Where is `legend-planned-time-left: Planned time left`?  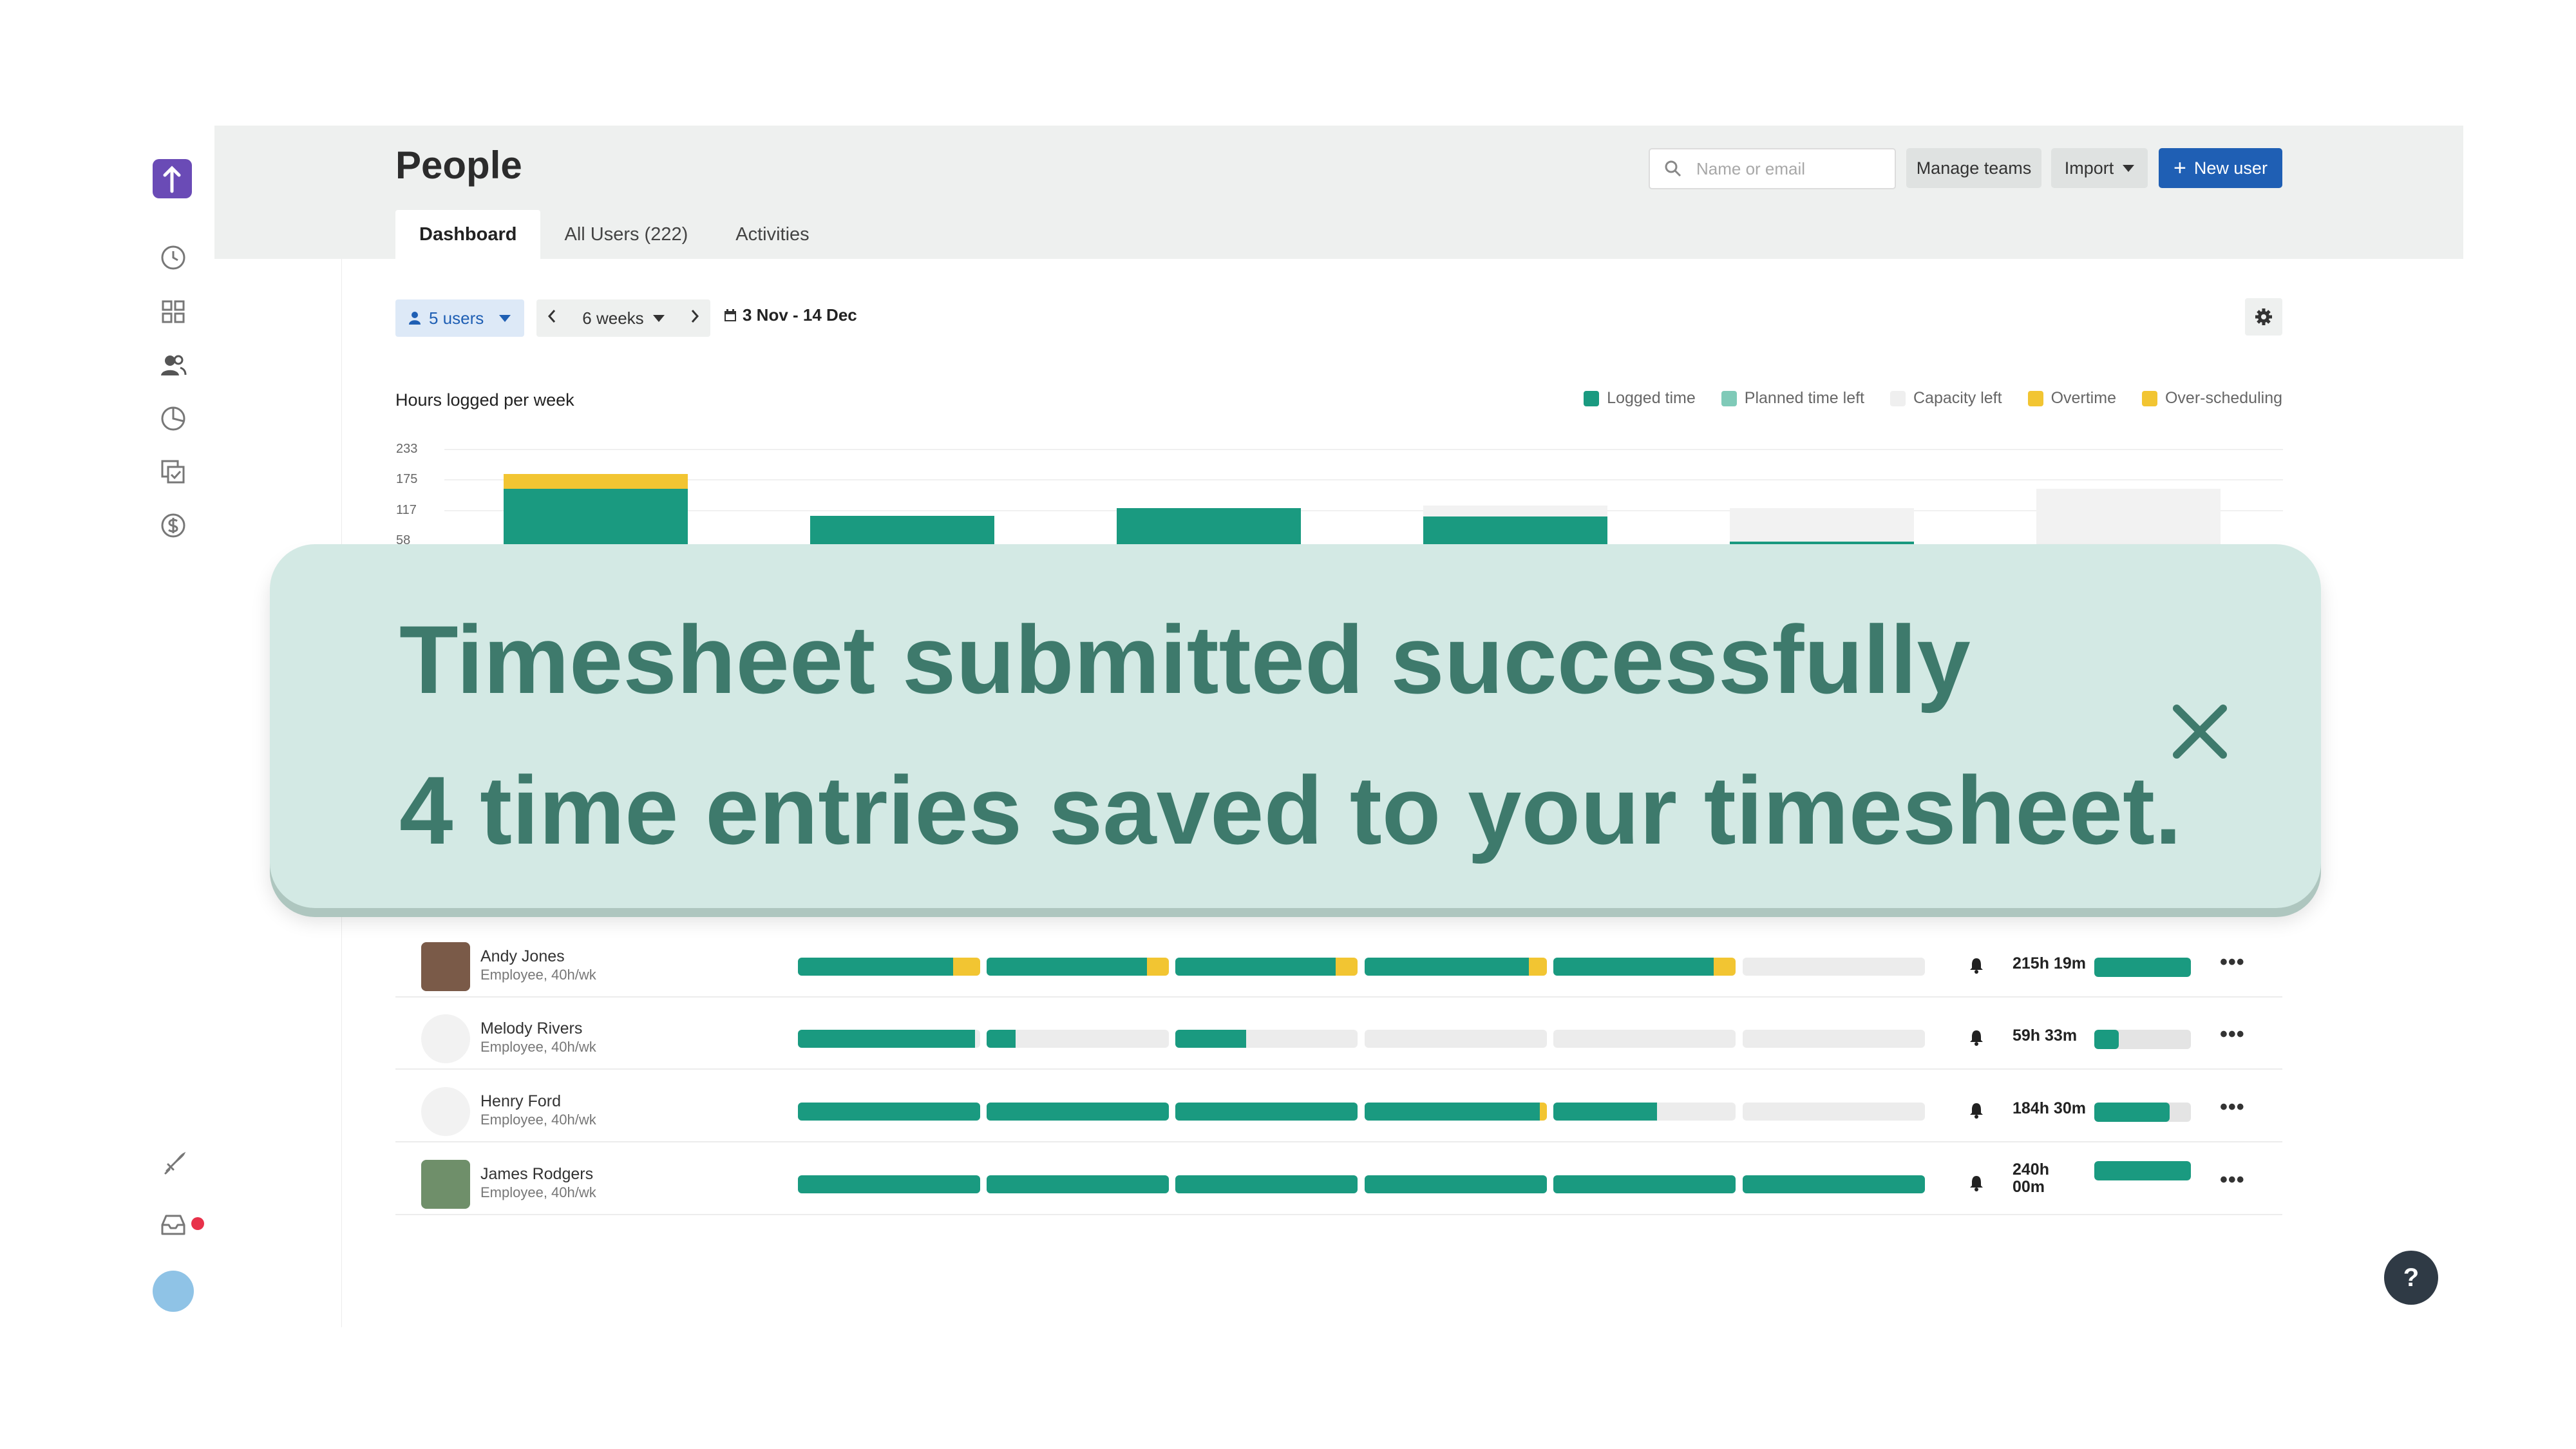
legend-planned-time-left: Planned time left is located at coordinates (1793, 399).